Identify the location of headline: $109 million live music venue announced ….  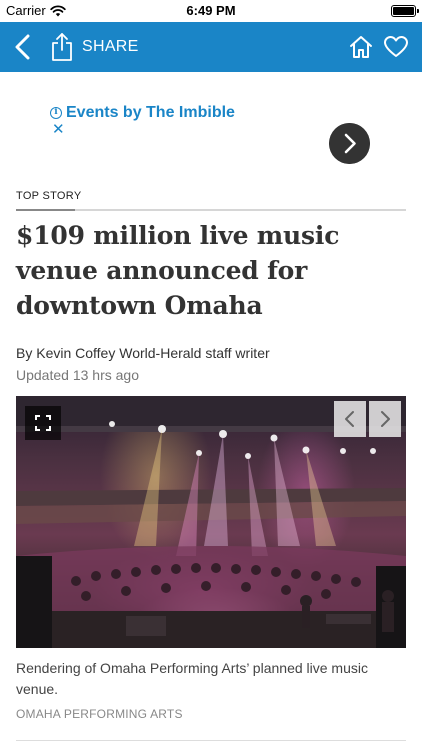
(178, 270).